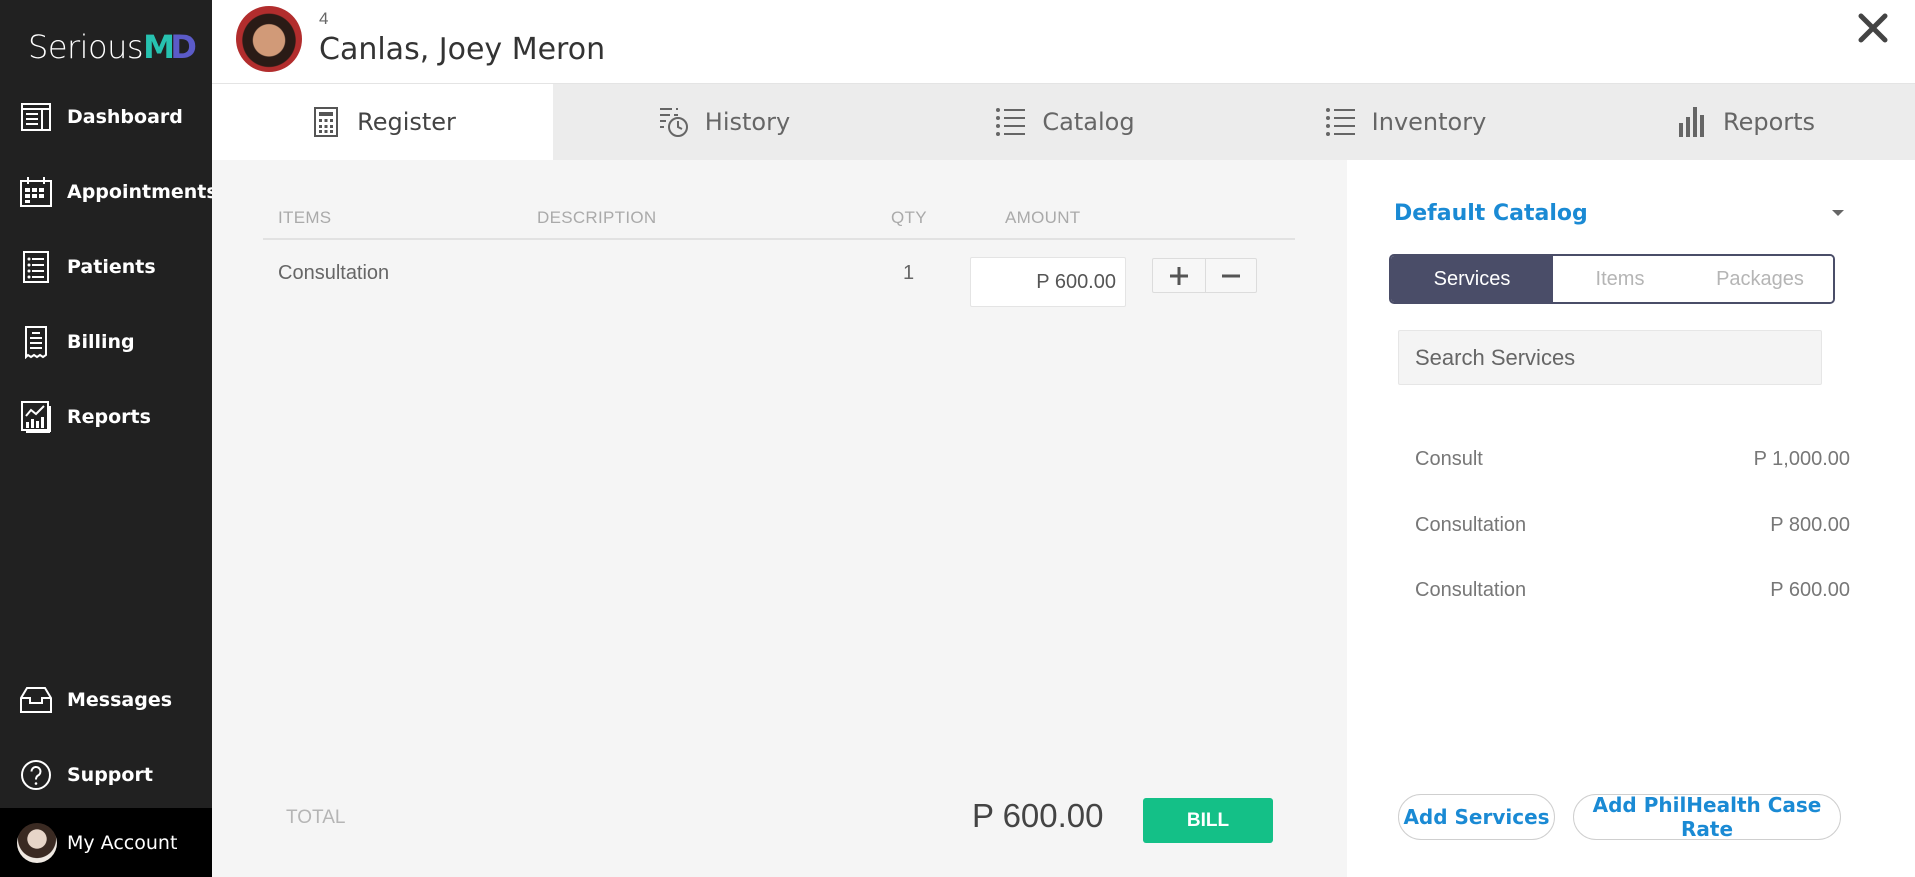 The width and height of the screenshot is (1915, 877). I want to click on patient-id: 4, so click(324, 18).